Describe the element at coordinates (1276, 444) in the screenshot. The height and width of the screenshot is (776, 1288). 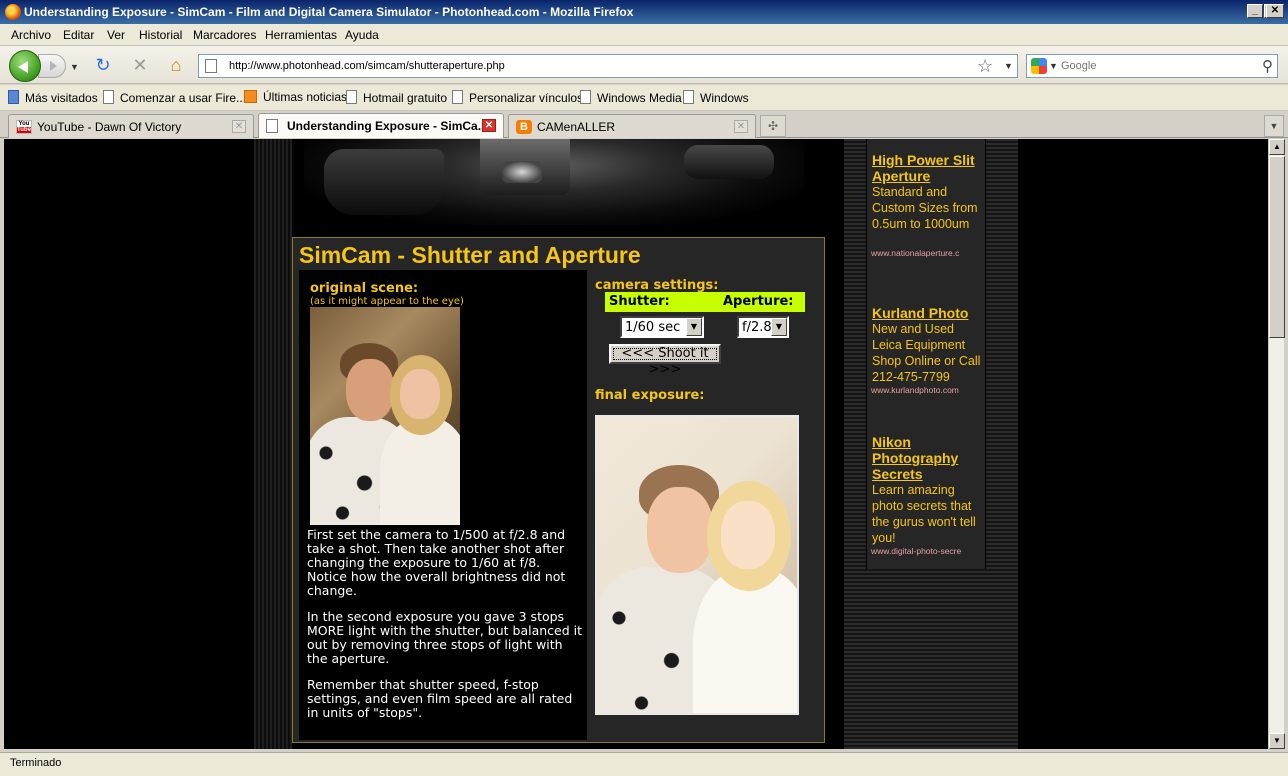
I see `vertical-scrollbar: ▲ ▼` at that location.